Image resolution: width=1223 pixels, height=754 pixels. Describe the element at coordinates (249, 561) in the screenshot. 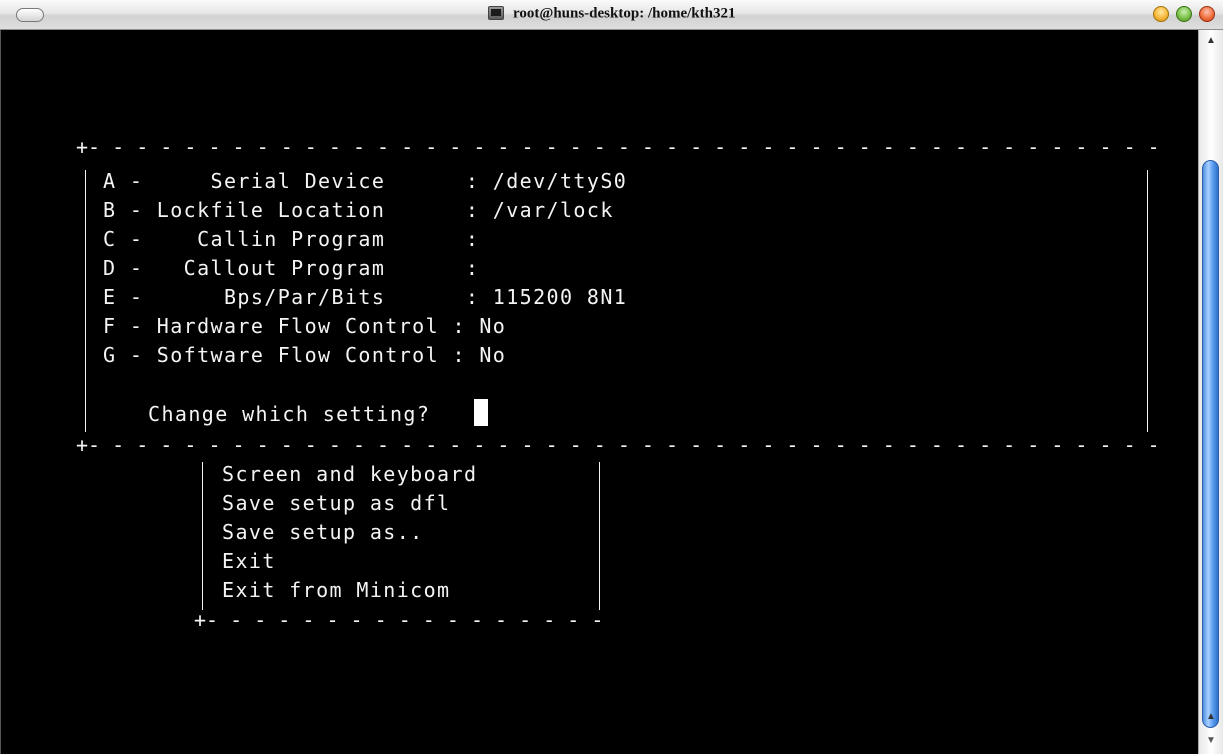

I see `menu-item-exit: Exit` at that location.